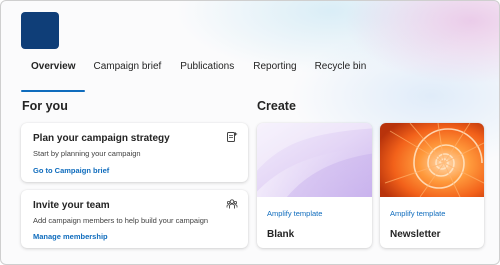  What do you see at coordinates (415, 234) in the screenshot?
I see `template-name: Newsletter` at bounding box center [415, 234].